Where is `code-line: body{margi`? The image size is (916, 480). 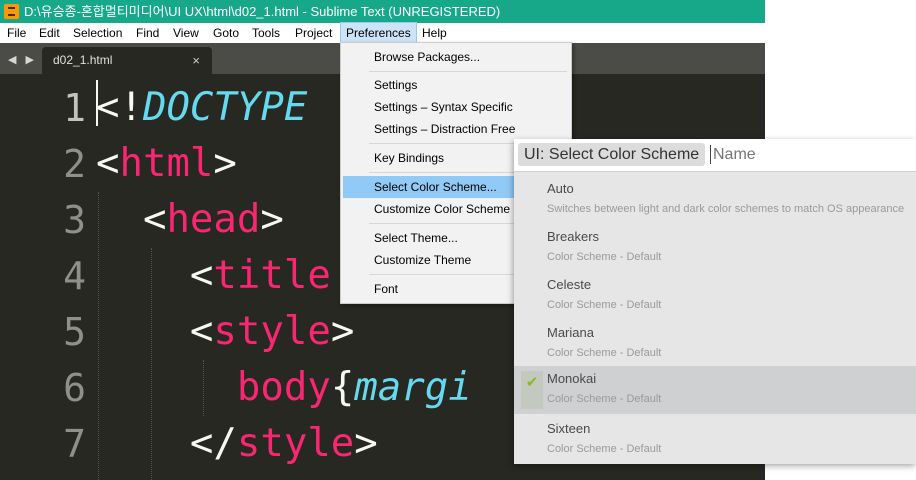 code-line: body{margi is located at coordinates (284, 388).